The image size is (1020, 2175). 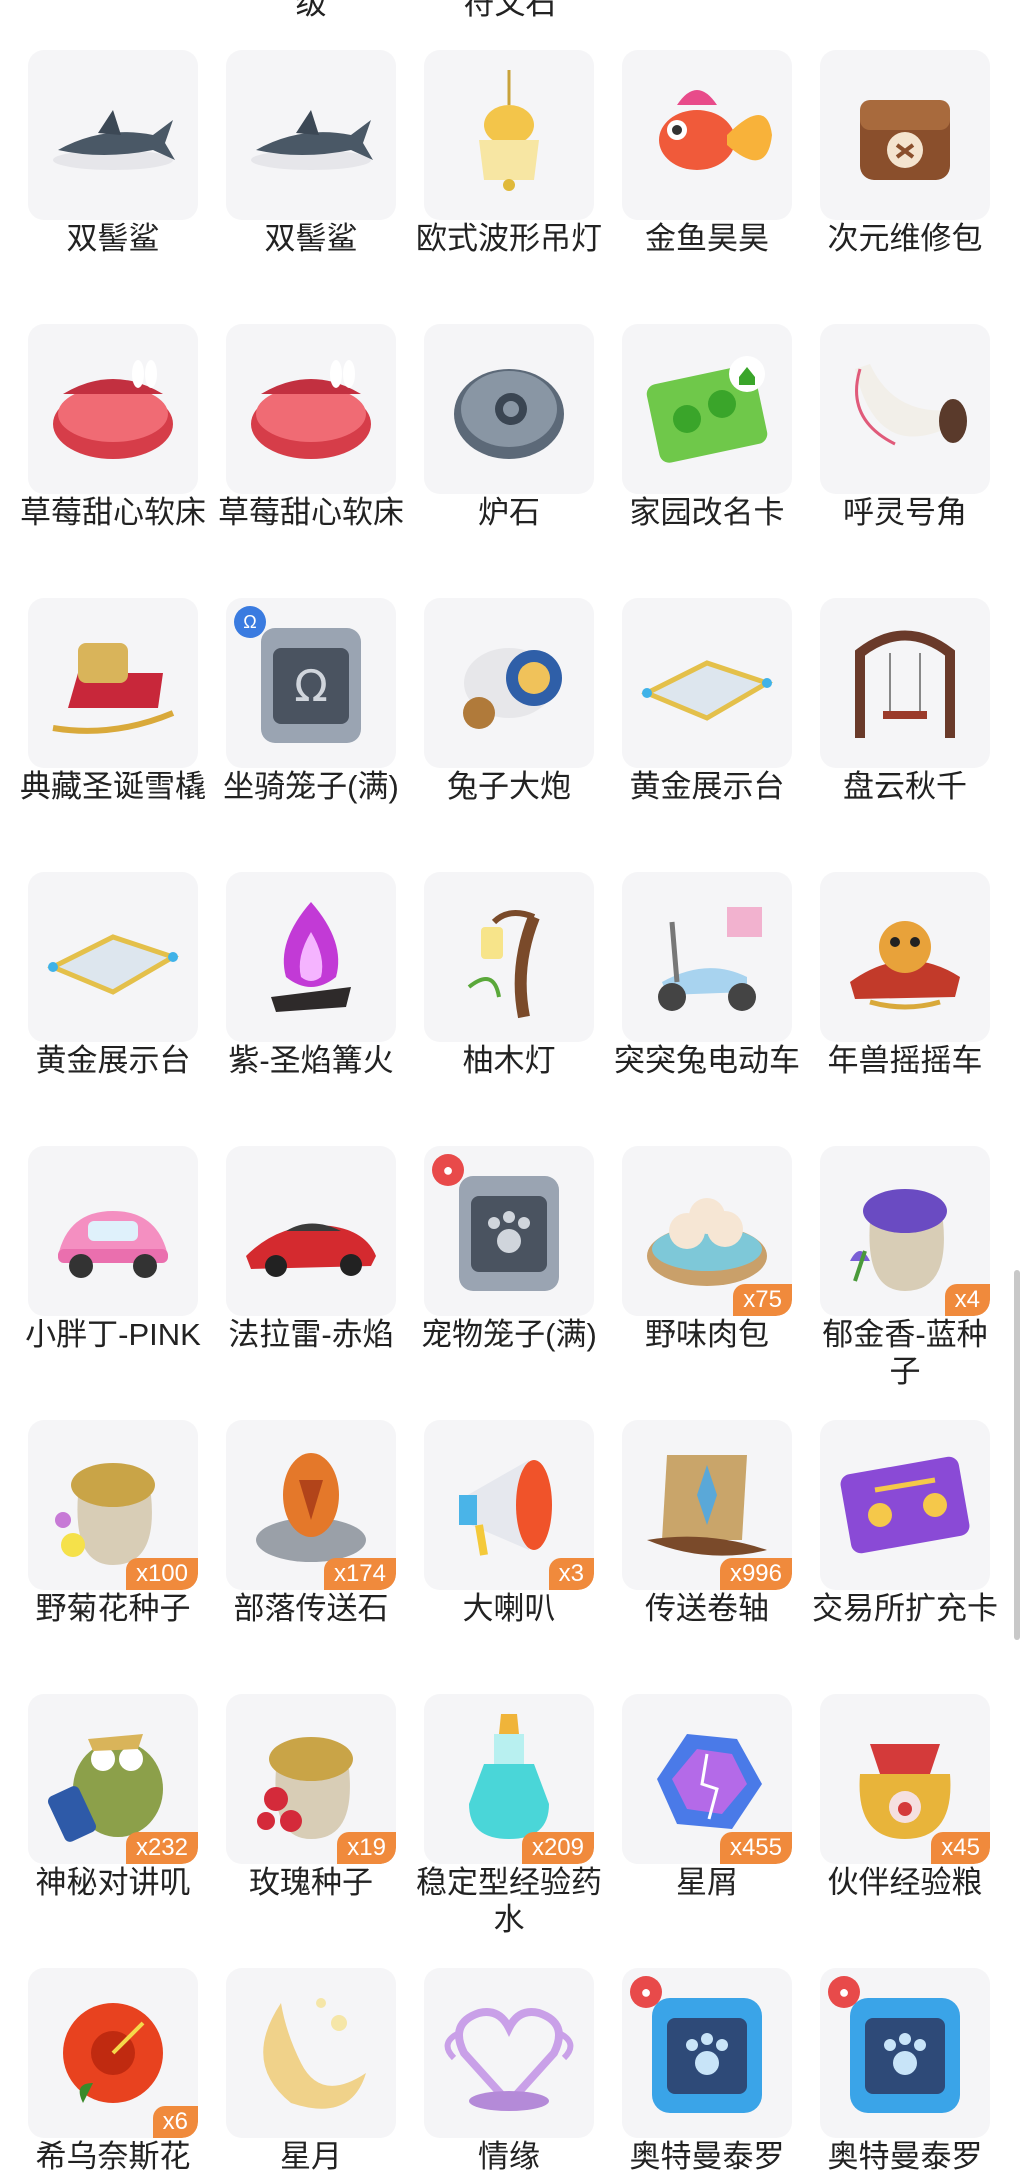 What do you see at coordinates (905, 1353) in the screenshot?
I see `item-name: 郁金香-蓝种子` at bounding box center [905, 1353].